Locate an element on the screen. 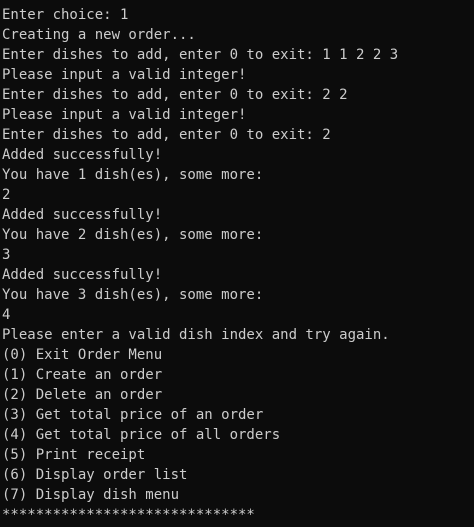 This screenshot has height=527, width=474. console-line-dish-prompt: Enter dishes to add, enter 0 to exit: 2 is located at coordinates (166, 135).